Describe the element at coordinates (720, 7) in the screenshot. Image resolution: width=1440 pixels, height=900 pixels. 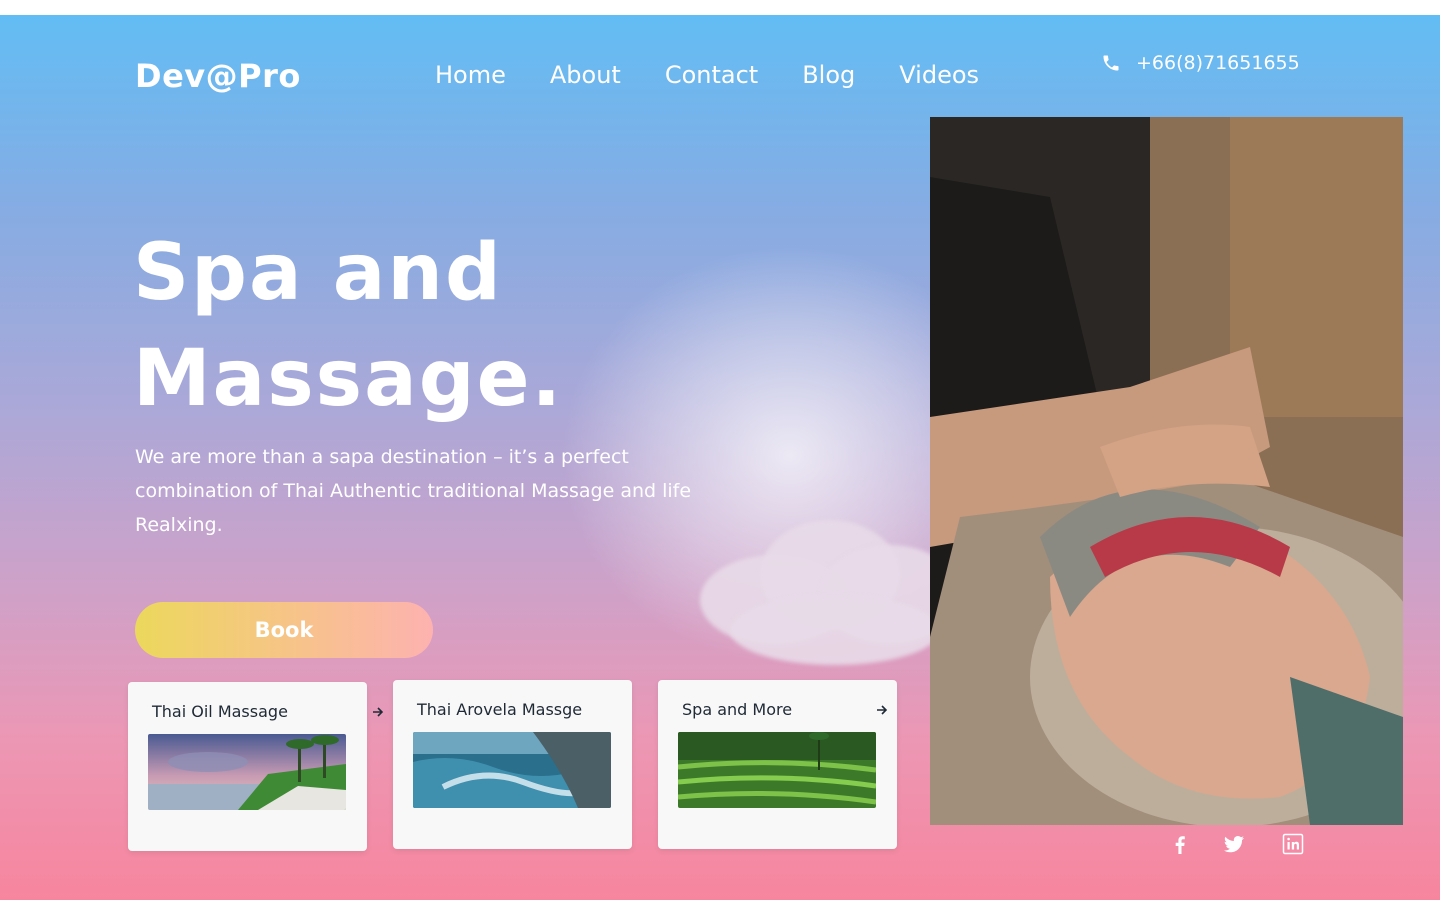
I see `top-strip` at that location.